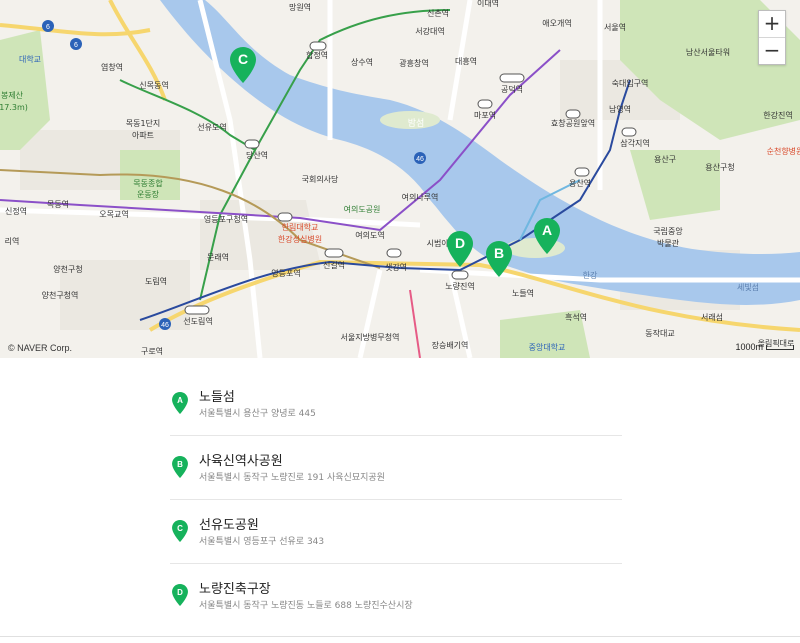 The width and height of the screenshot is (800, 643). I want to click on place-label: 장승배기역, so click(450, 345).